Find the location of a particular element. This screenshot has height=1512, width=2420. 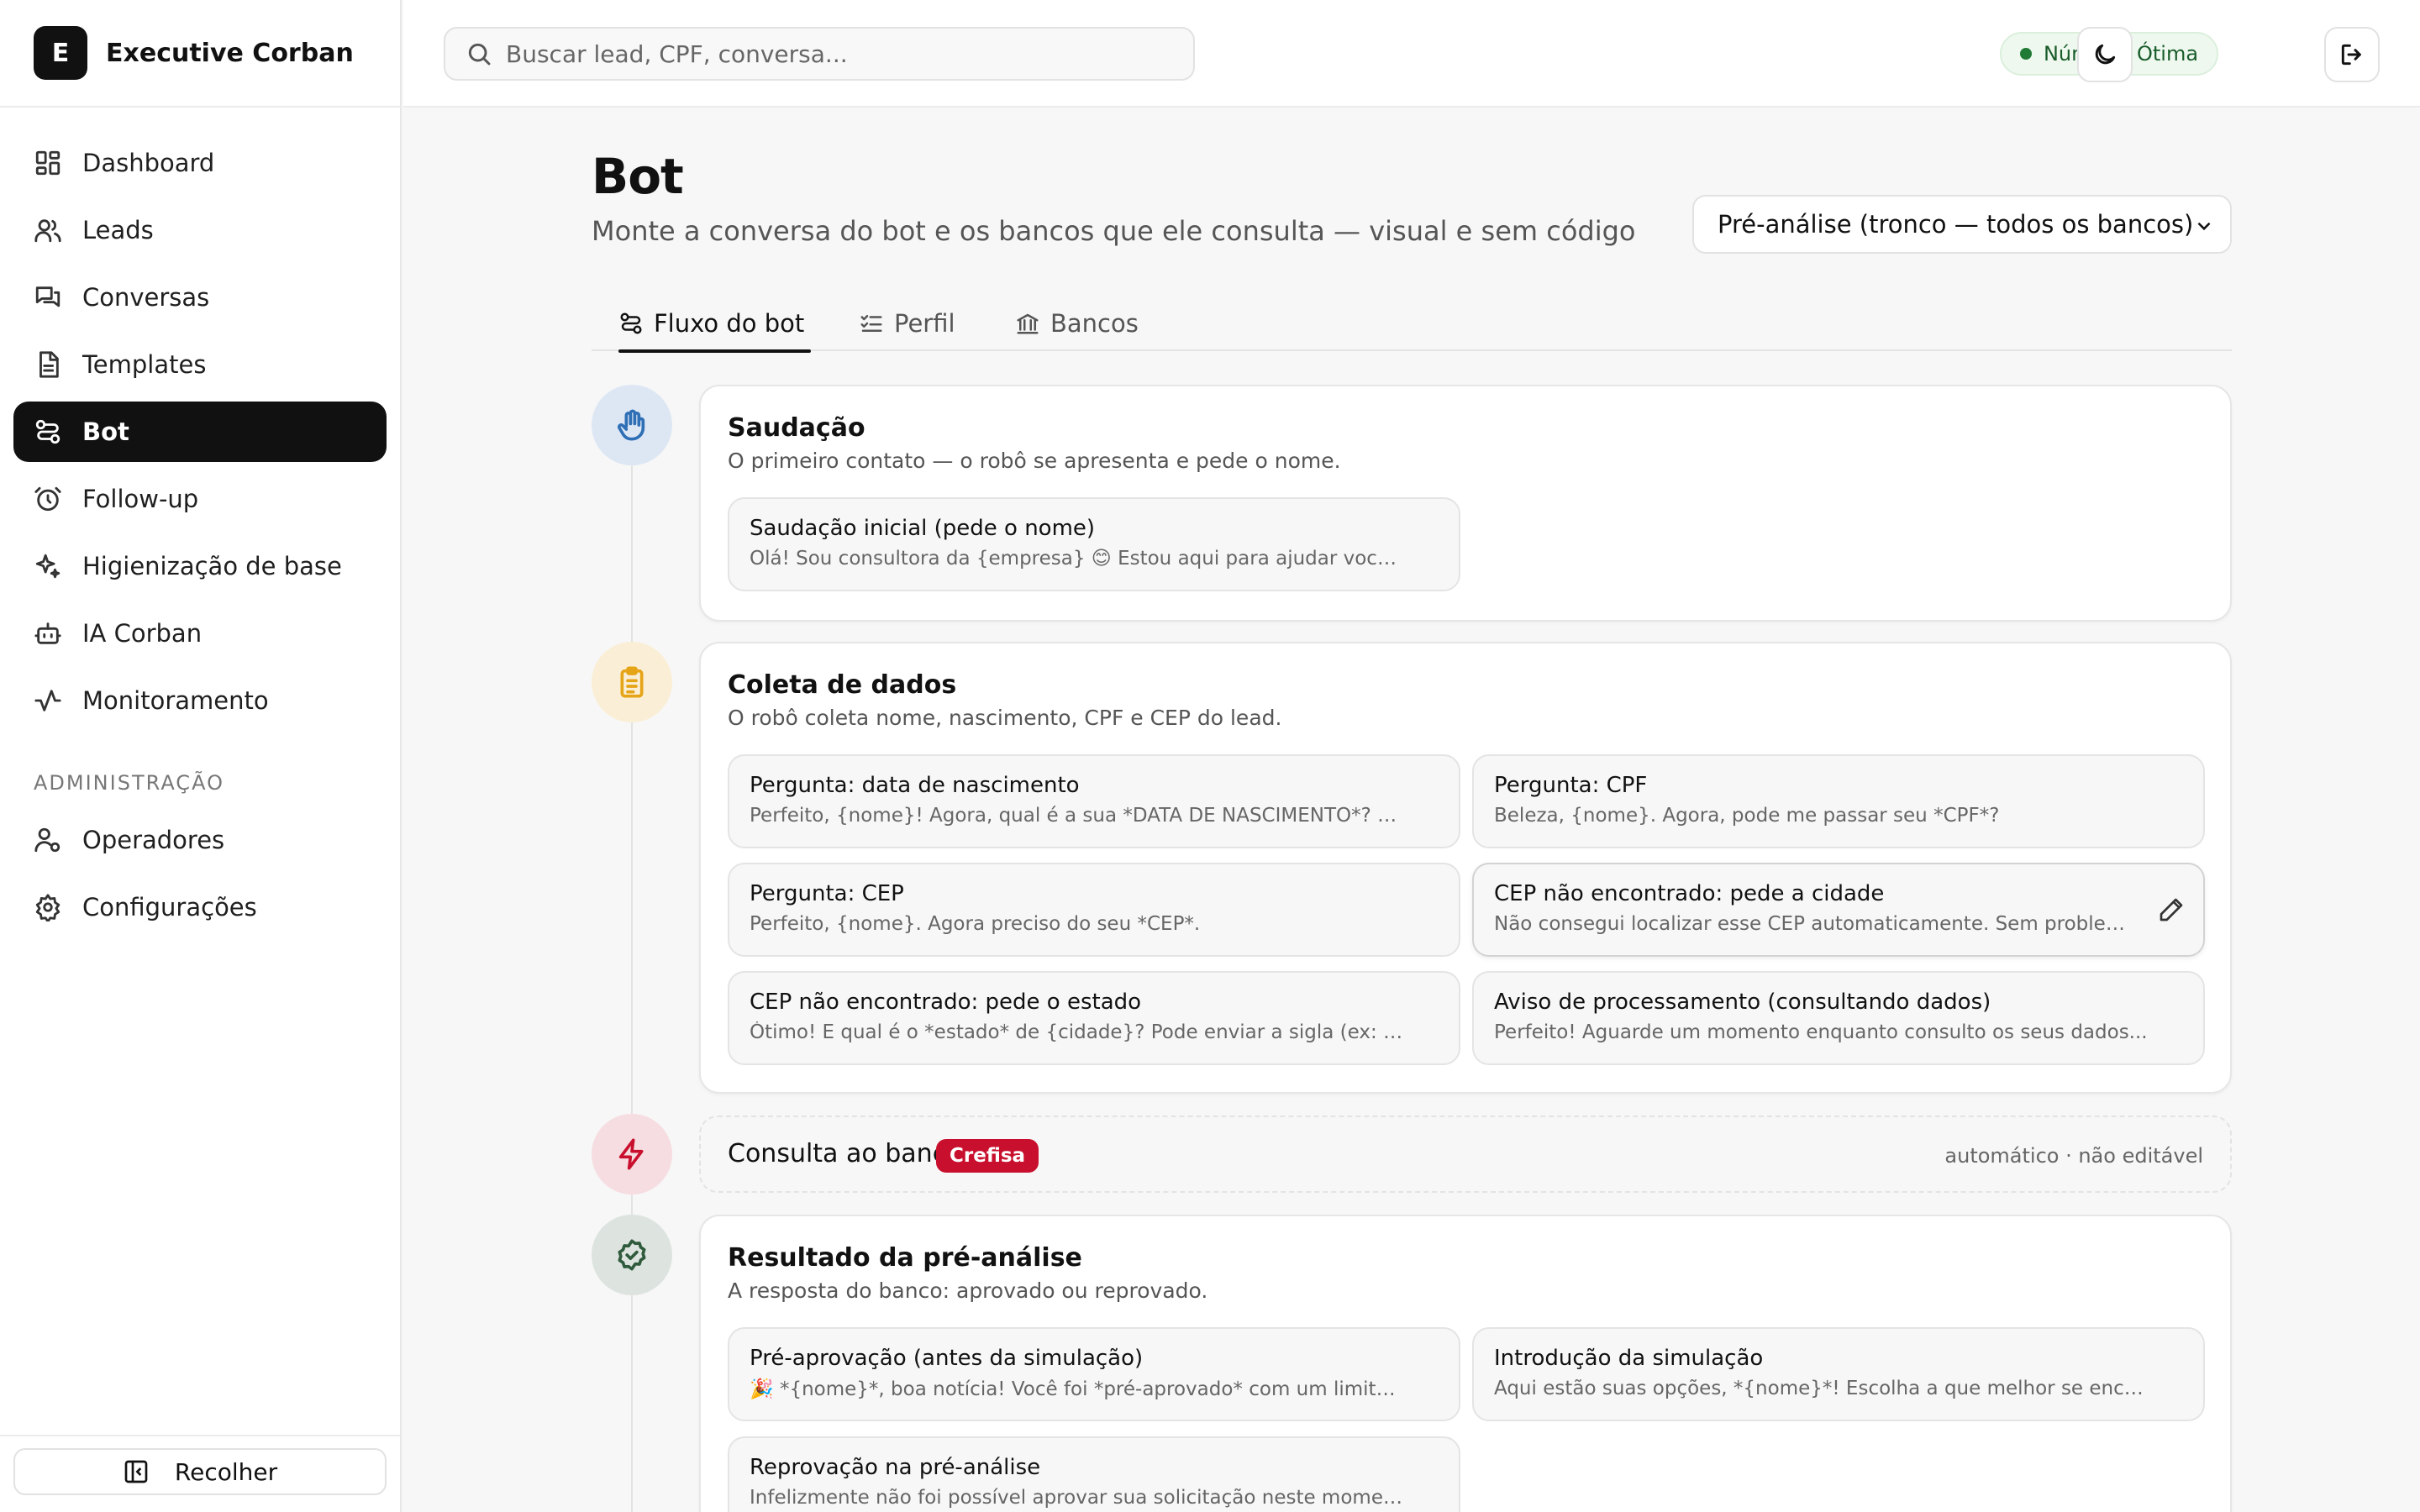

tab-perfil: Perfil is located at coordinates (907, 323).